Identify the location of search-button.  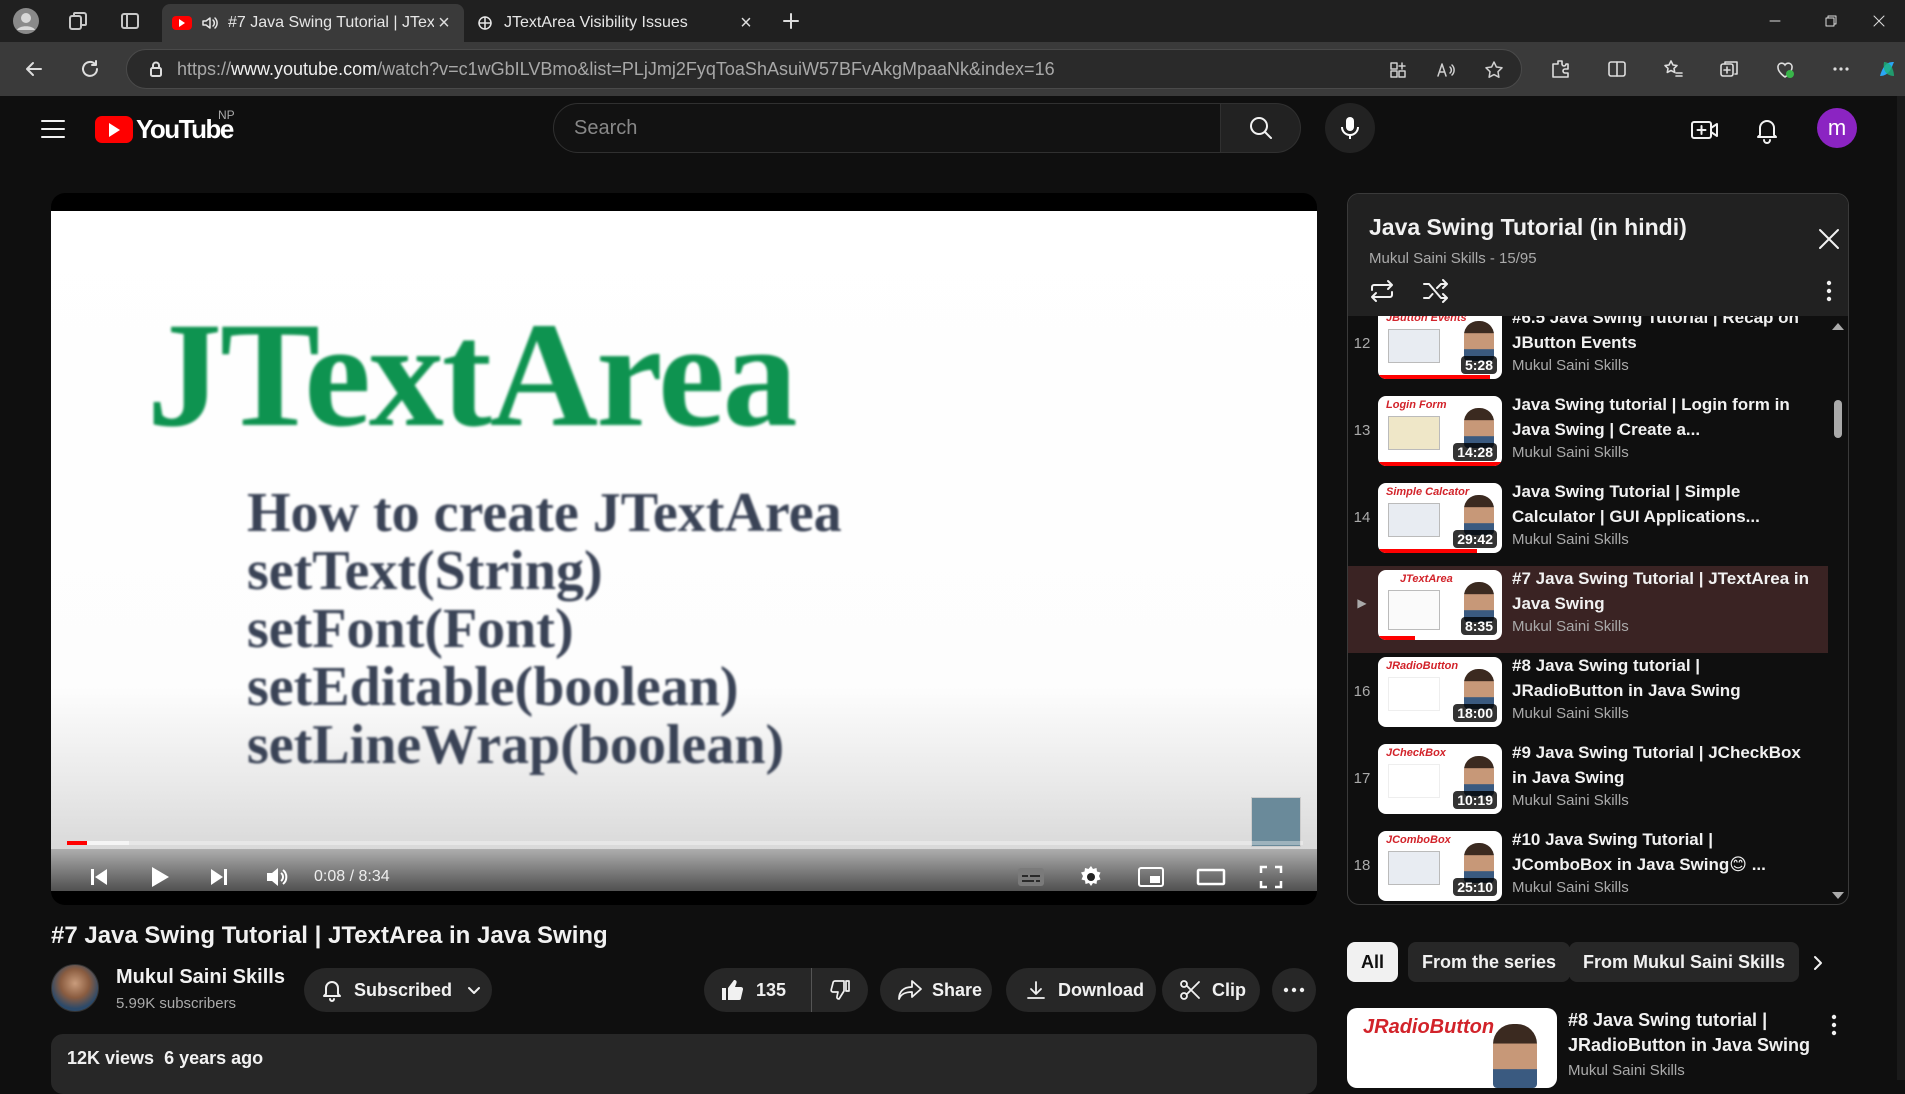
(1261, 128).